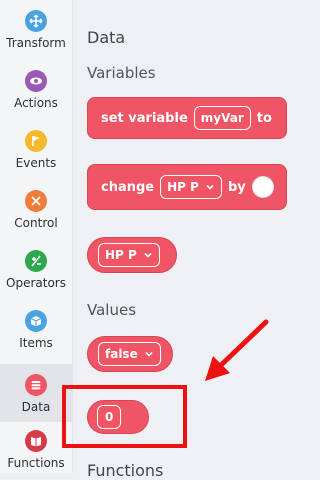  I want to click on section-functions: Functions, so click(125, 470).